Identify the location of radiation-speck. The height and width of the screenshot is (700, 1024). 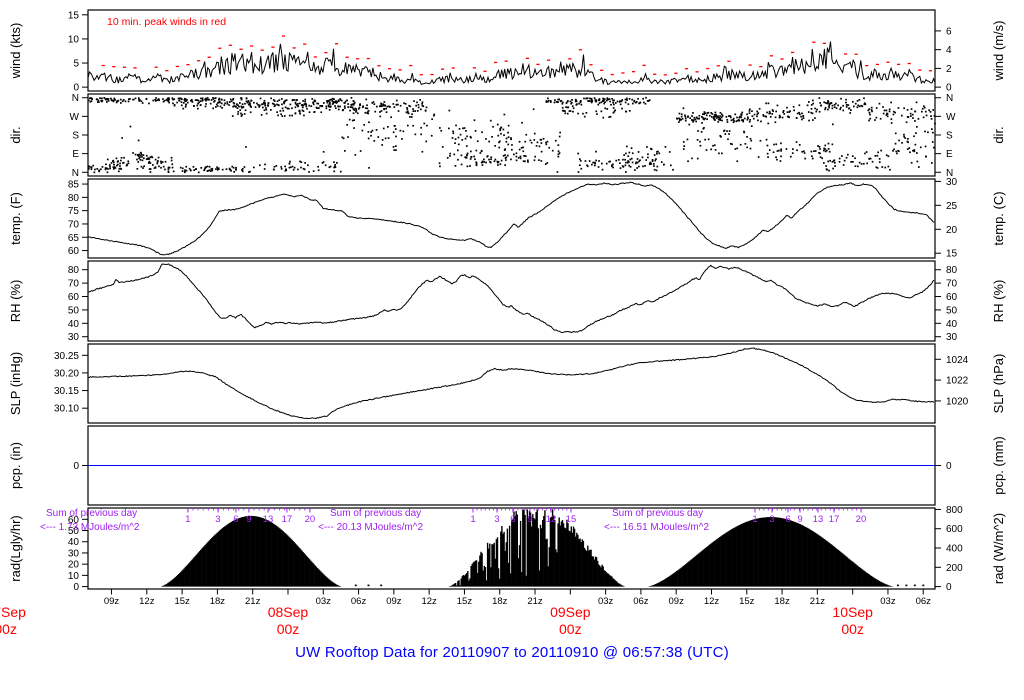
(368, 585).